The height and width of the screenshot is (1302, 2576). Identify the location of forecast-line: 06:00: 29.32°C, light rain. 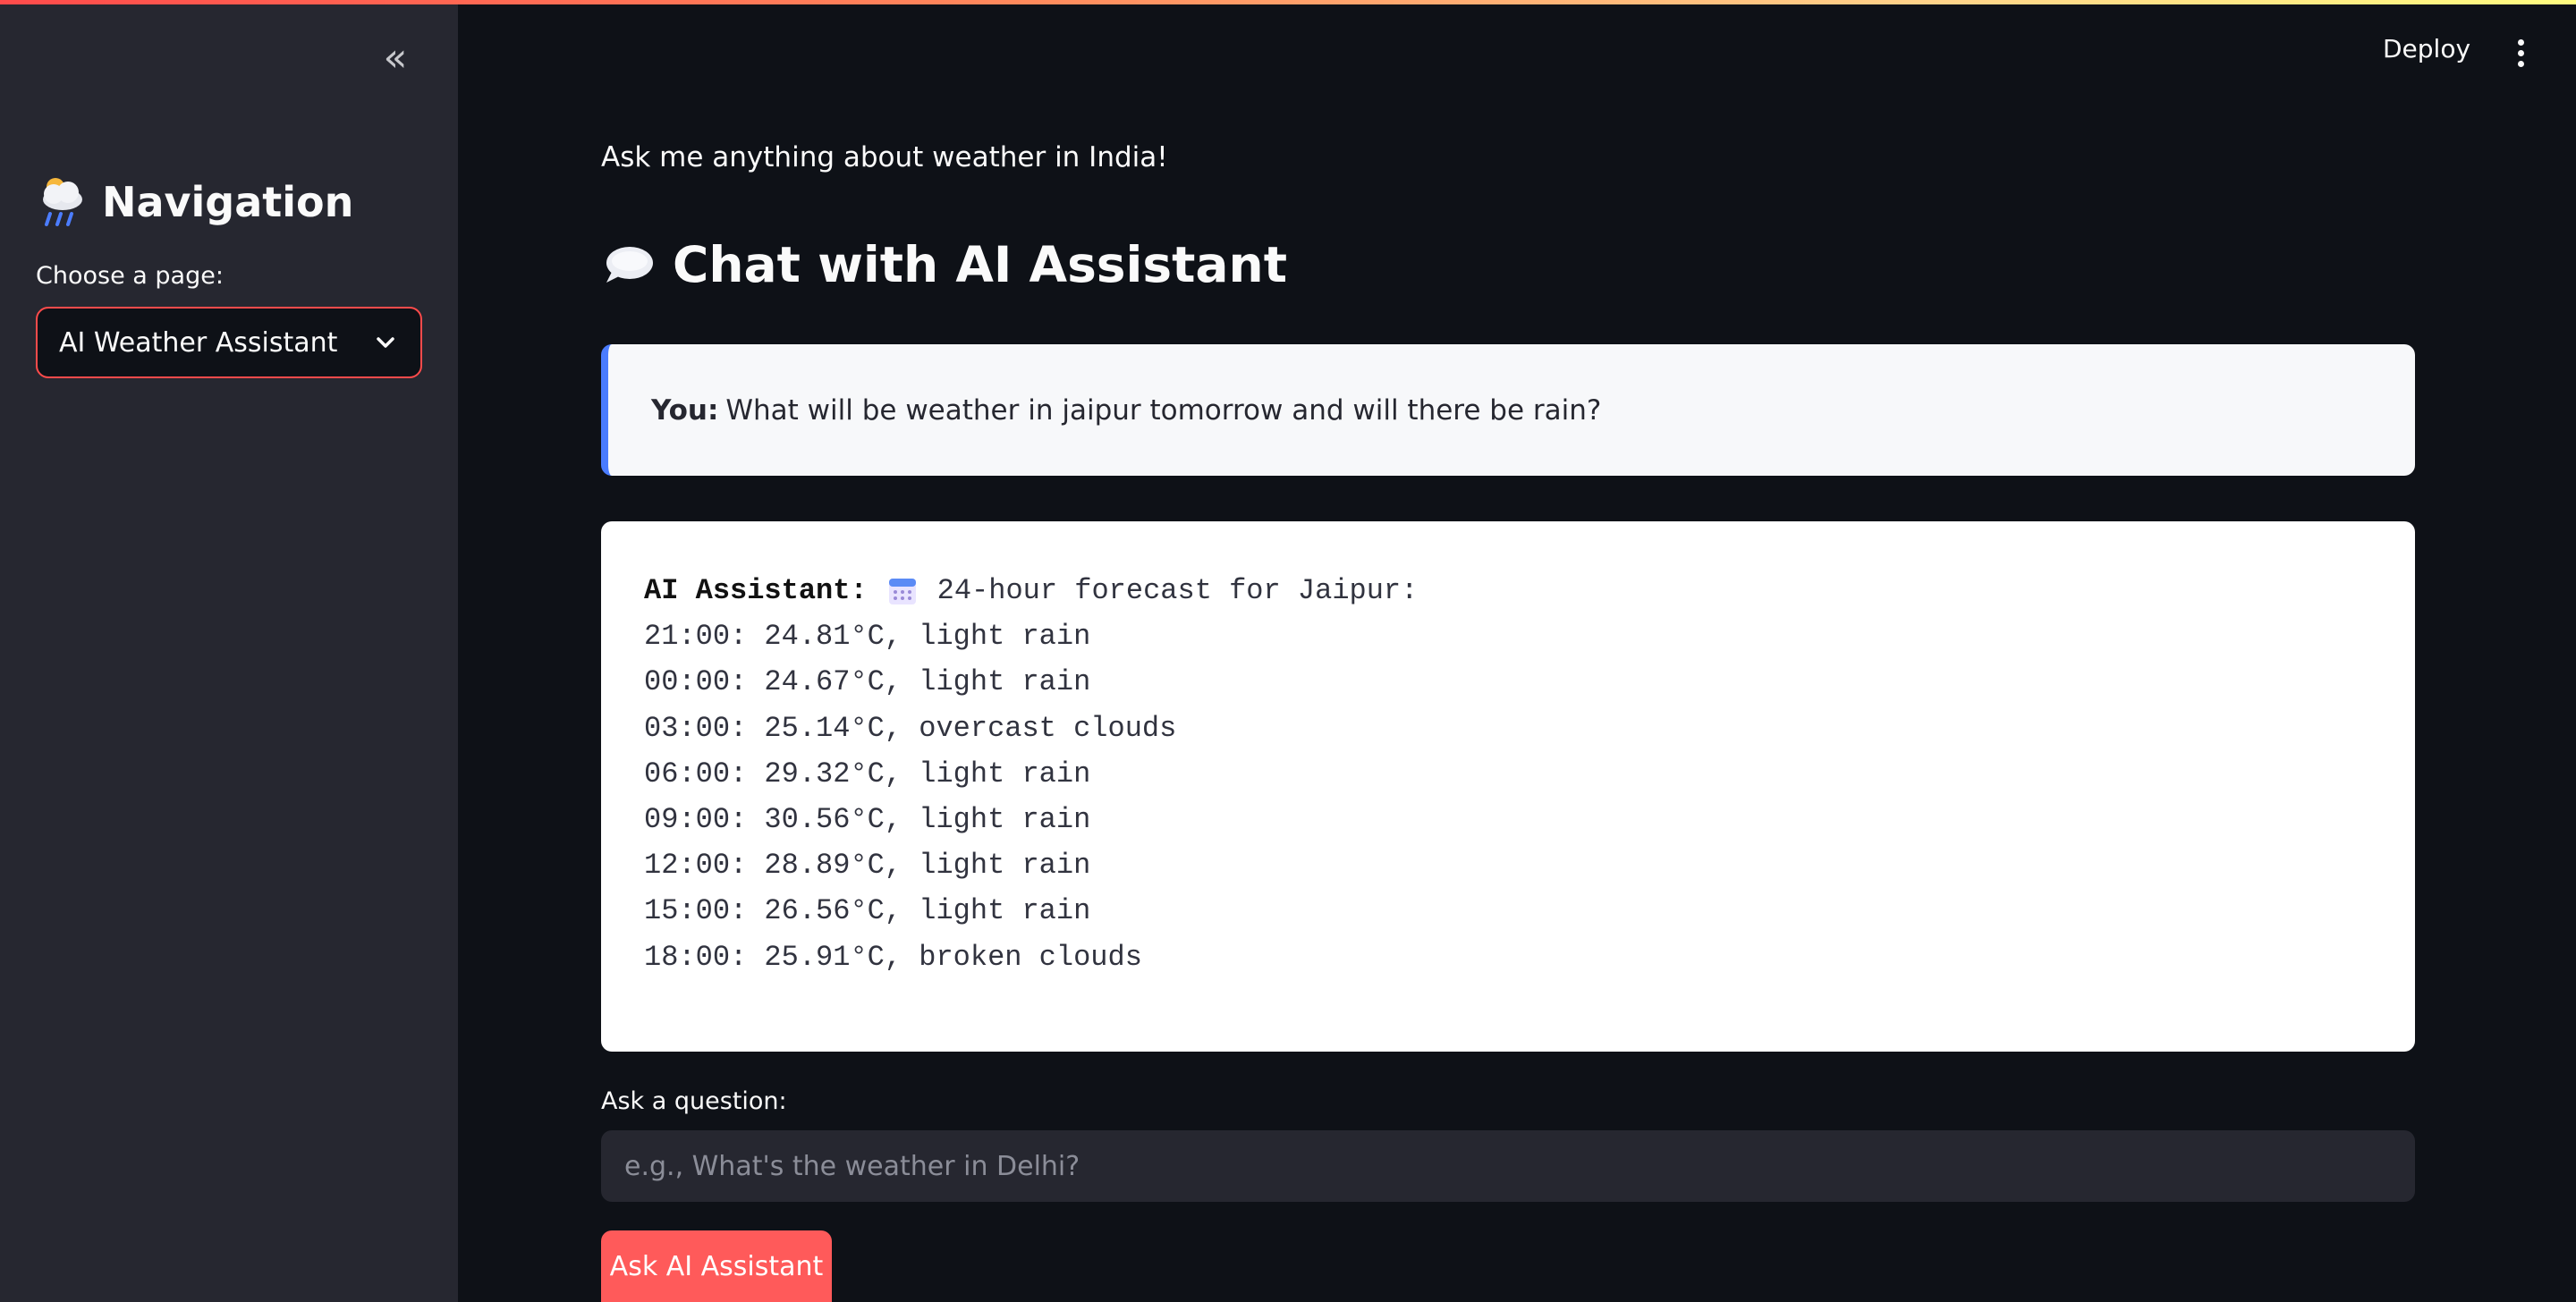
(867, 773).